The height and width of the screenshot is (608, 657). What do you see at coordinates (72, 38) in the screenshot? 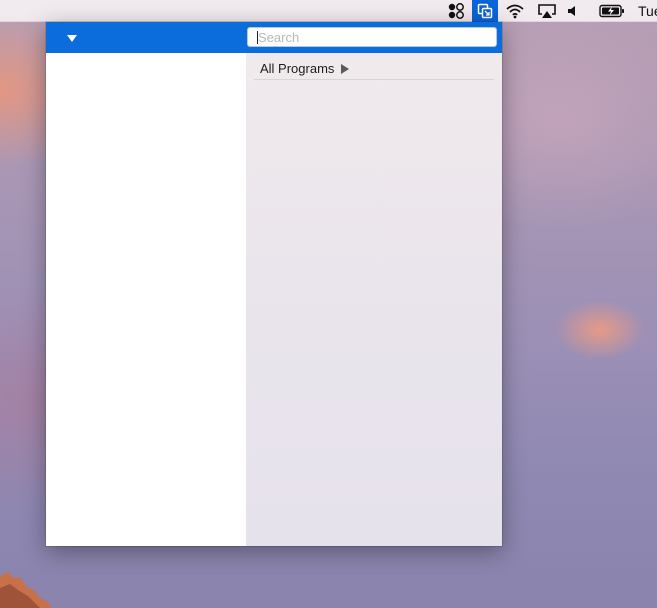
I see `chevron-down-icon` at bounding box center [72, 38].